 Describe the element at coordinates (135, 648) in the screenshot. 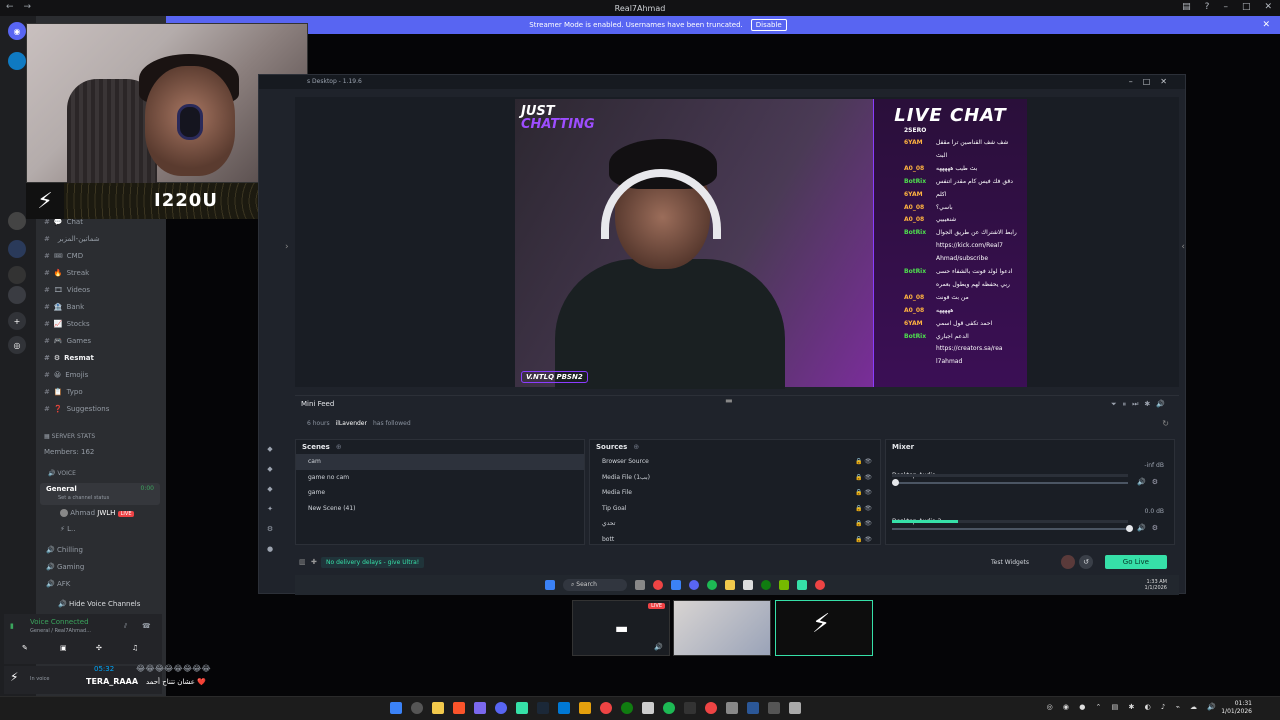

I see `soundboard-icon: ♫` at that location.